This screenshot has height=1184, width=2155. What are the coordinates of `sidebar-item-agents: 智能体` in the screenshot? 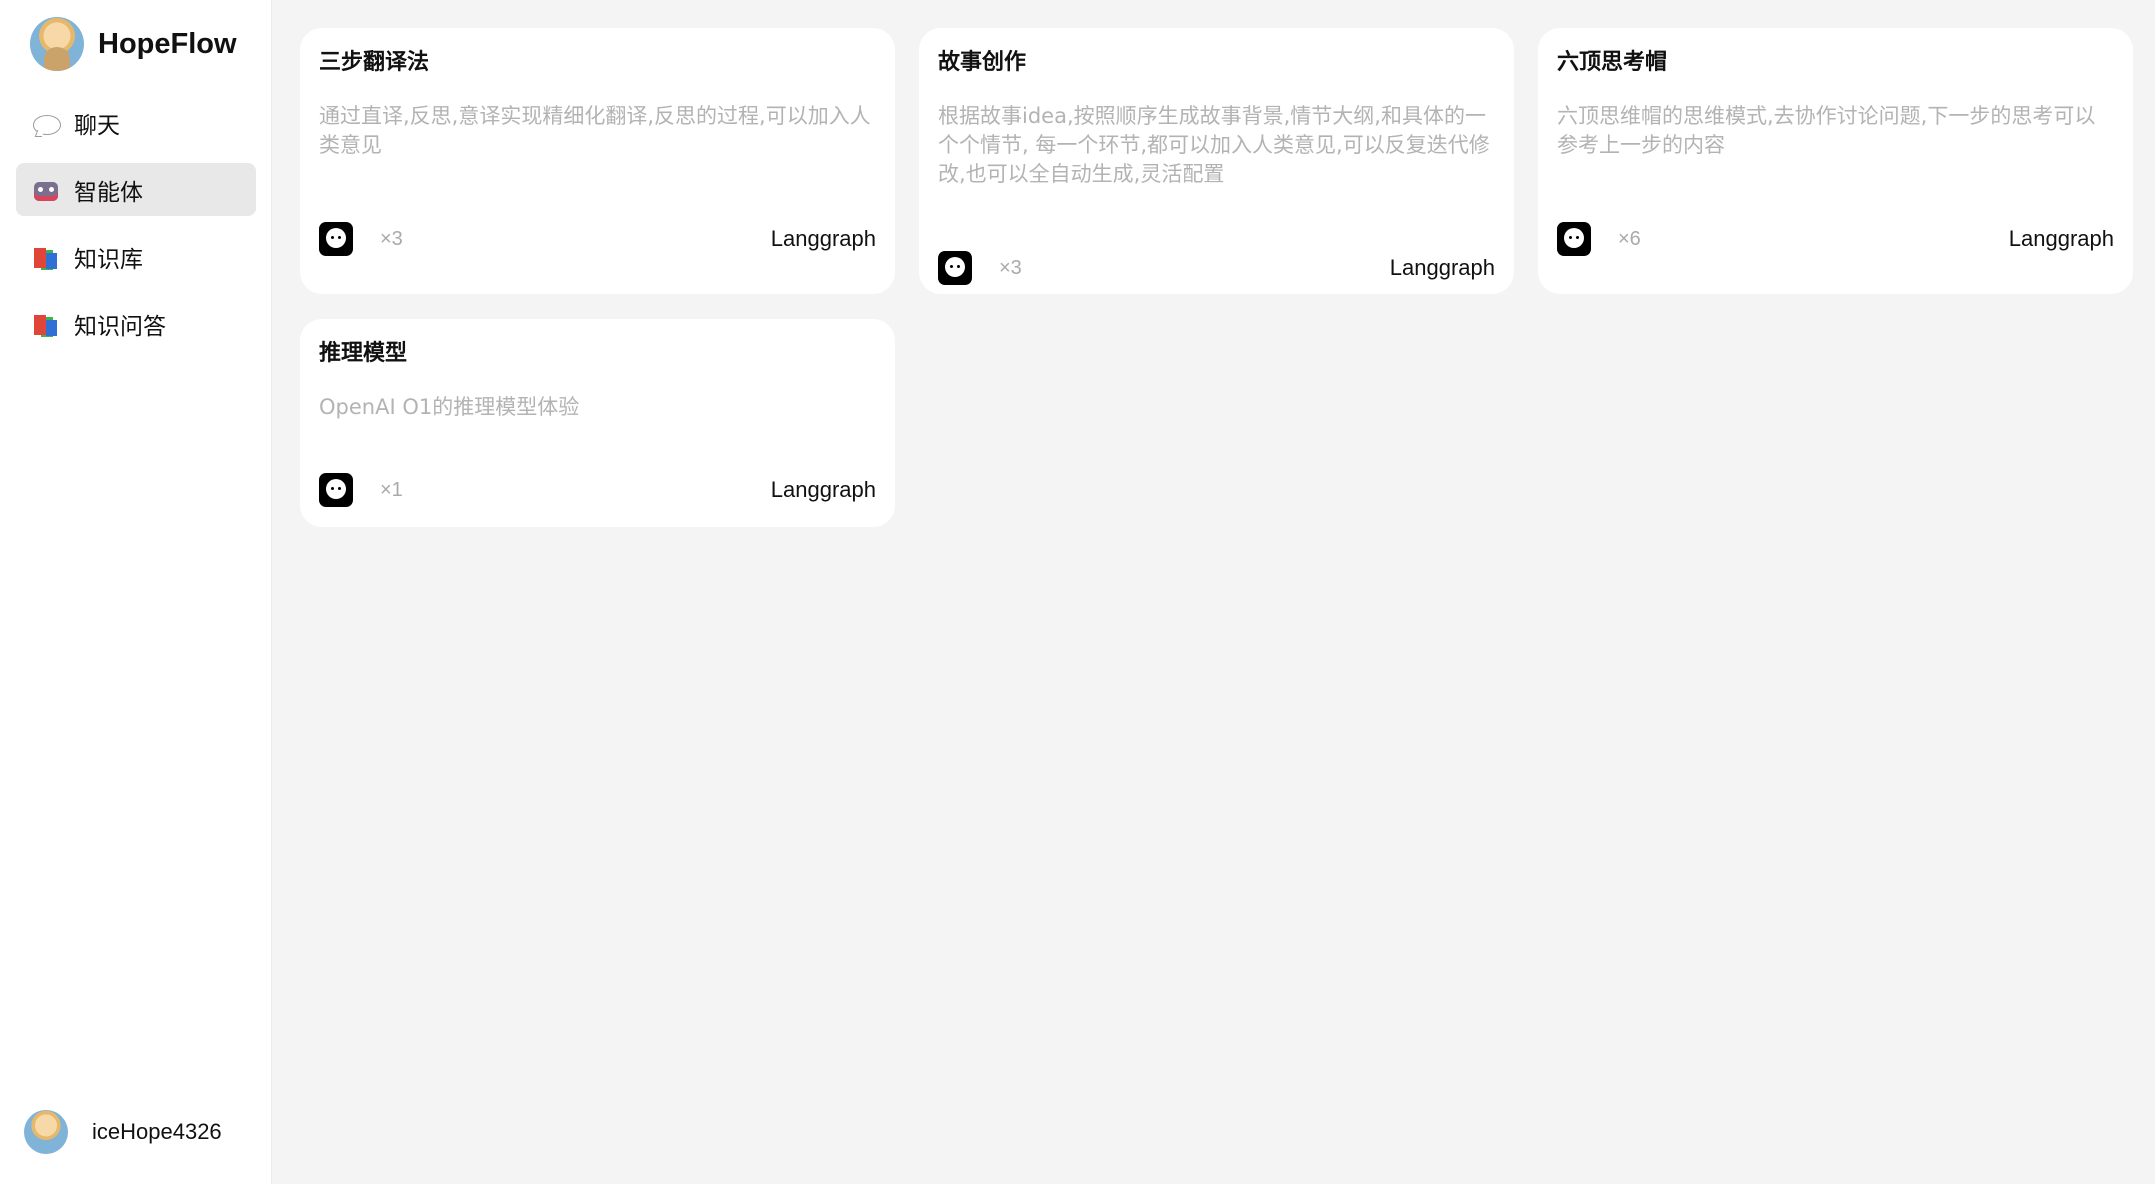 It's located at (136, 189).